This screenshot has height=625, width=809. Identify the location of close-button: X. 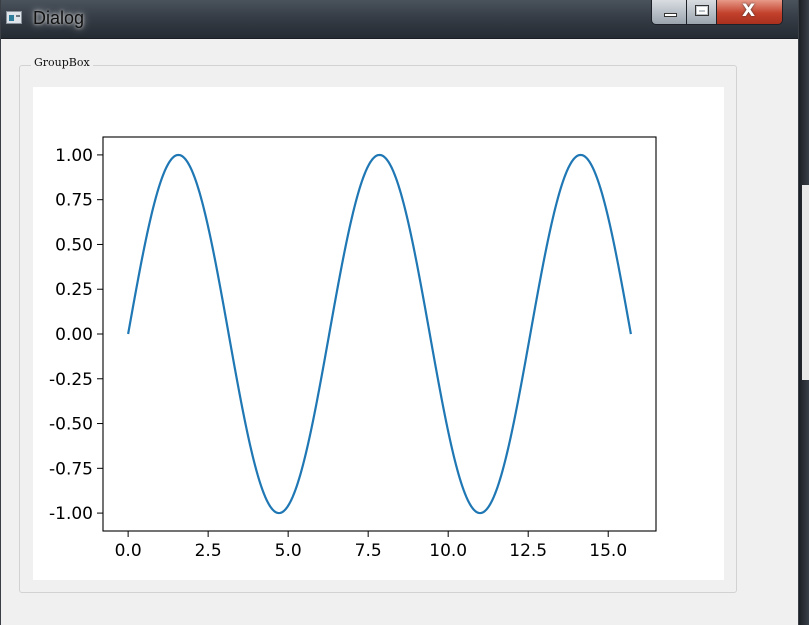
(750, 12).